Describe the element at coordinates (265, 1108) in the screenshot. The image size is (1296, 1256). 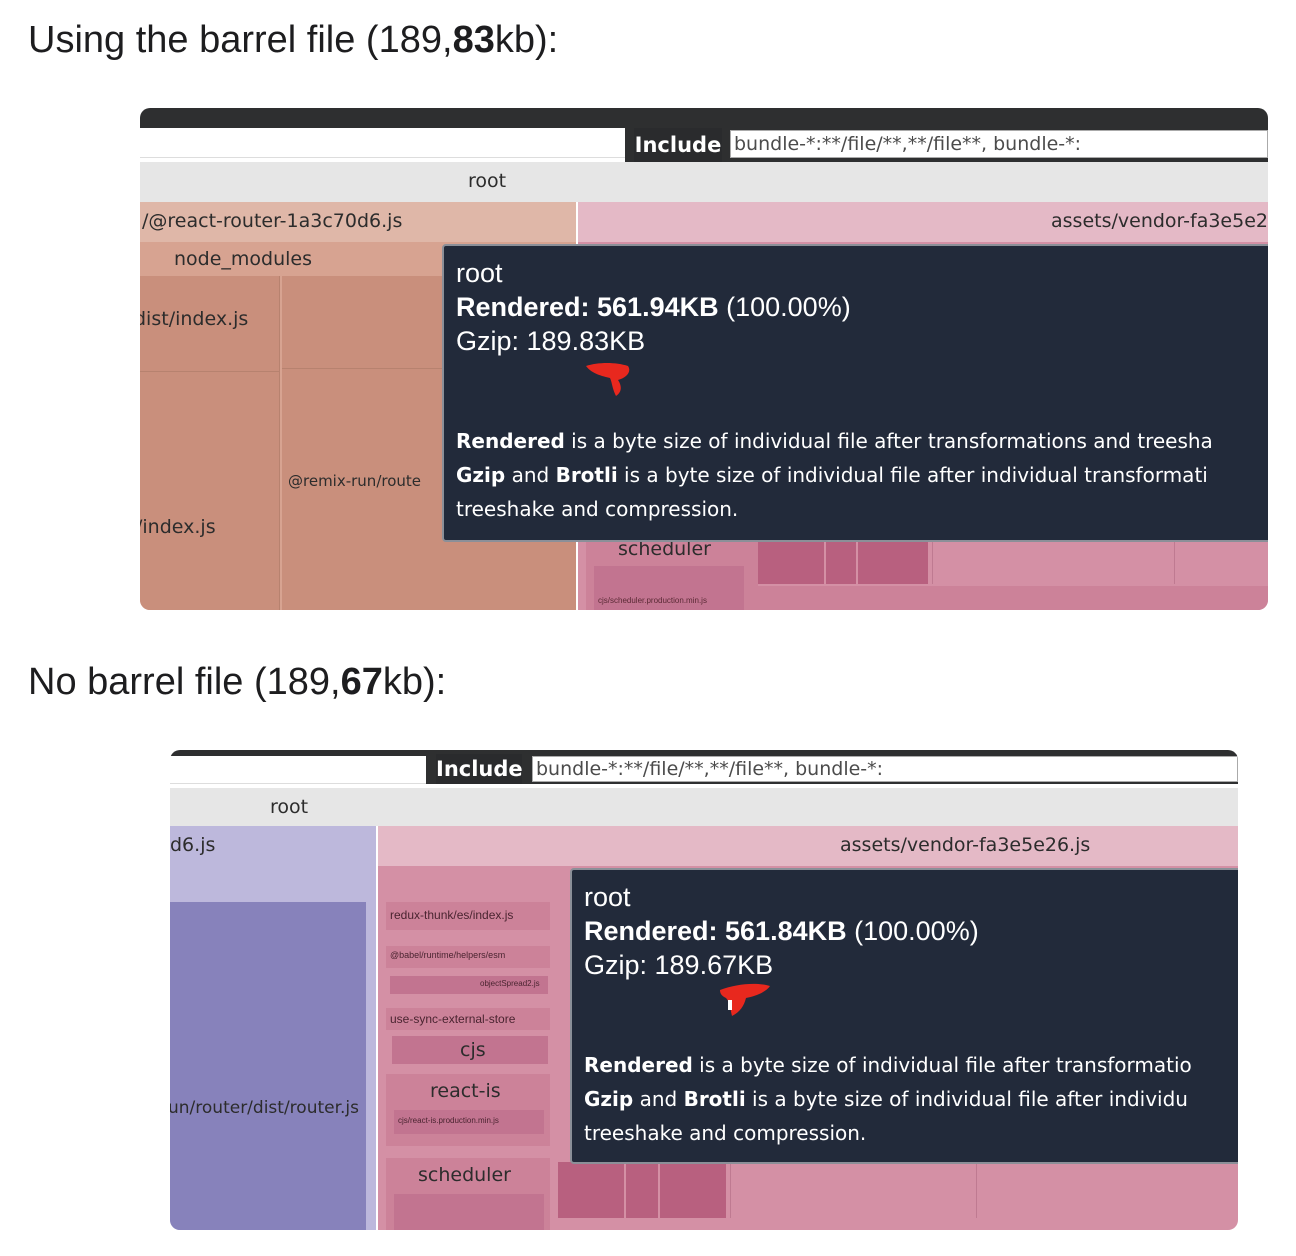
I see `cell-label: un/router/dist/router.js` at that location.